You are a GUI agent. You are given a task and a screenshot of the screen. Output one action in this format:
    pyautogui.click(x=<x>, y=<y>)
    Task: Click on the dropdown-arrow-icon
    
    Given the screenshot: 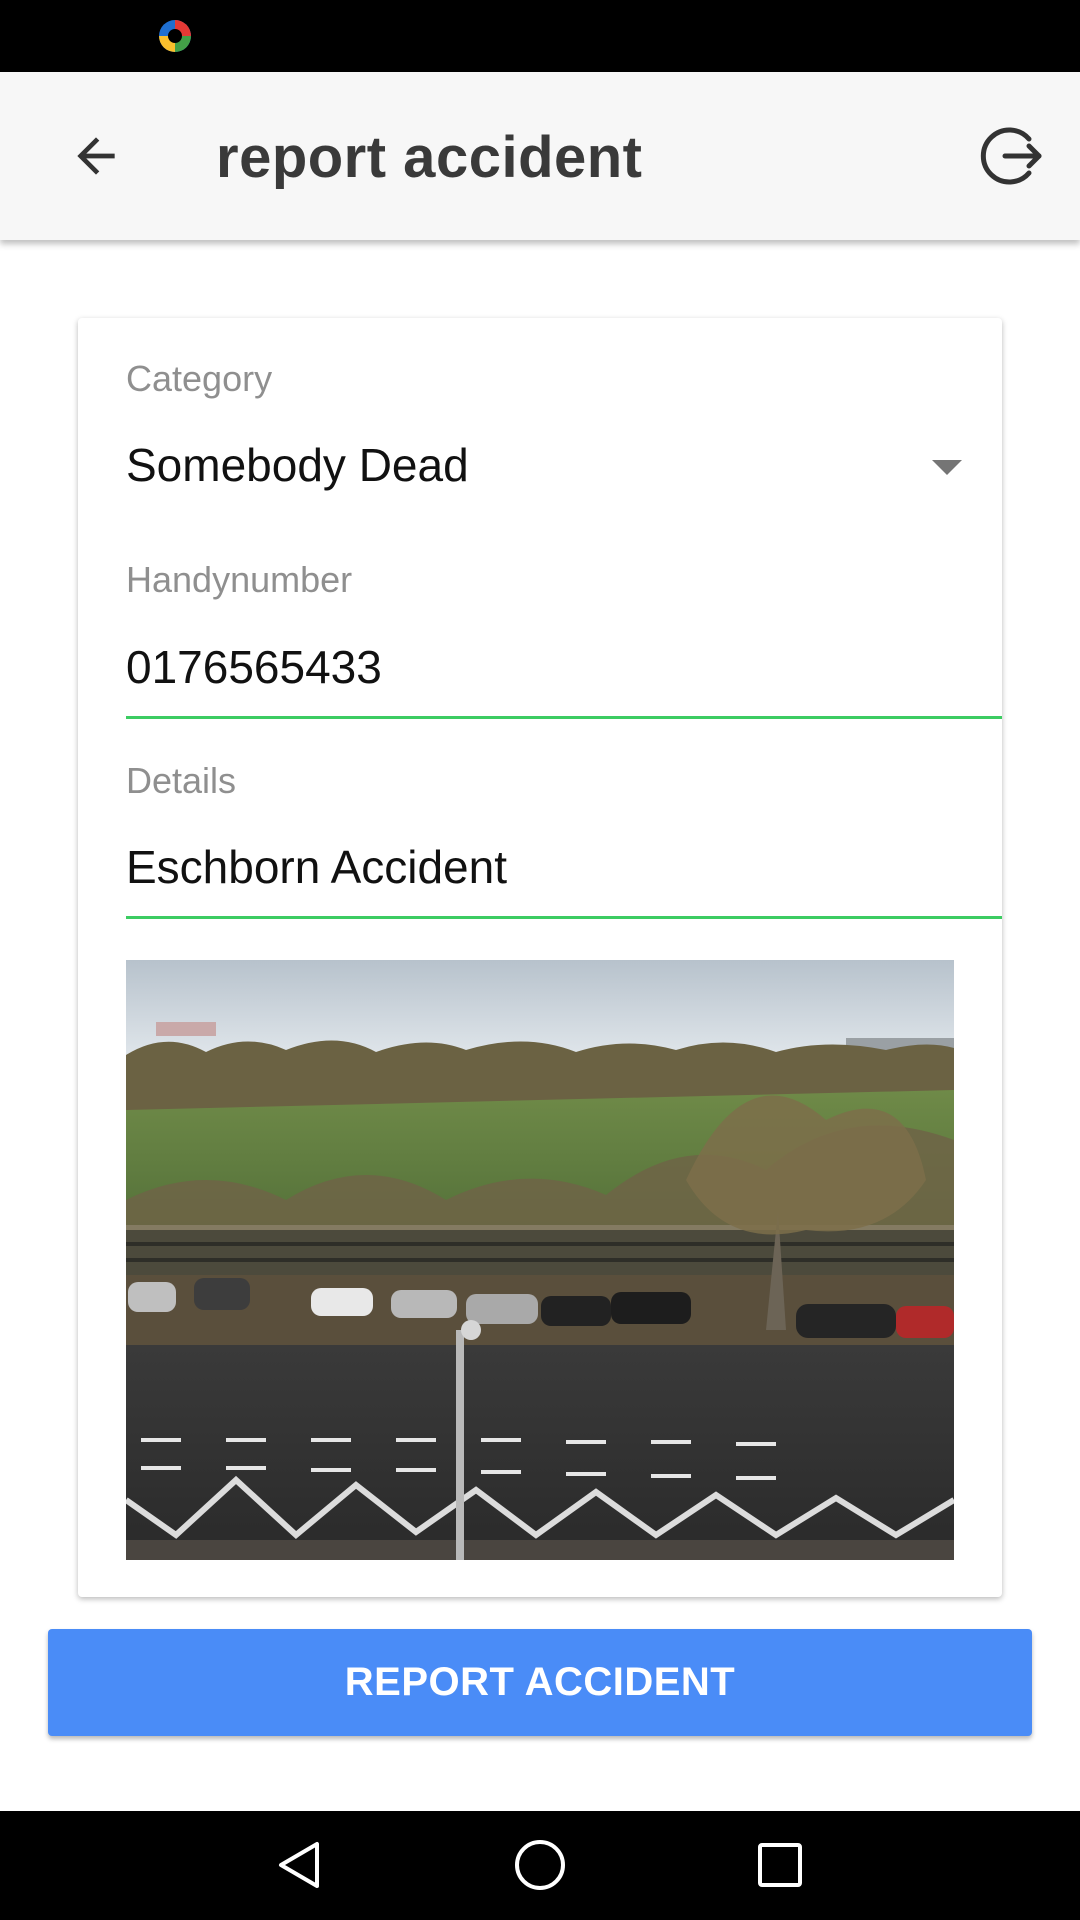 What is the action you would take?
    pyautogui.click(x=947, y=467)
    